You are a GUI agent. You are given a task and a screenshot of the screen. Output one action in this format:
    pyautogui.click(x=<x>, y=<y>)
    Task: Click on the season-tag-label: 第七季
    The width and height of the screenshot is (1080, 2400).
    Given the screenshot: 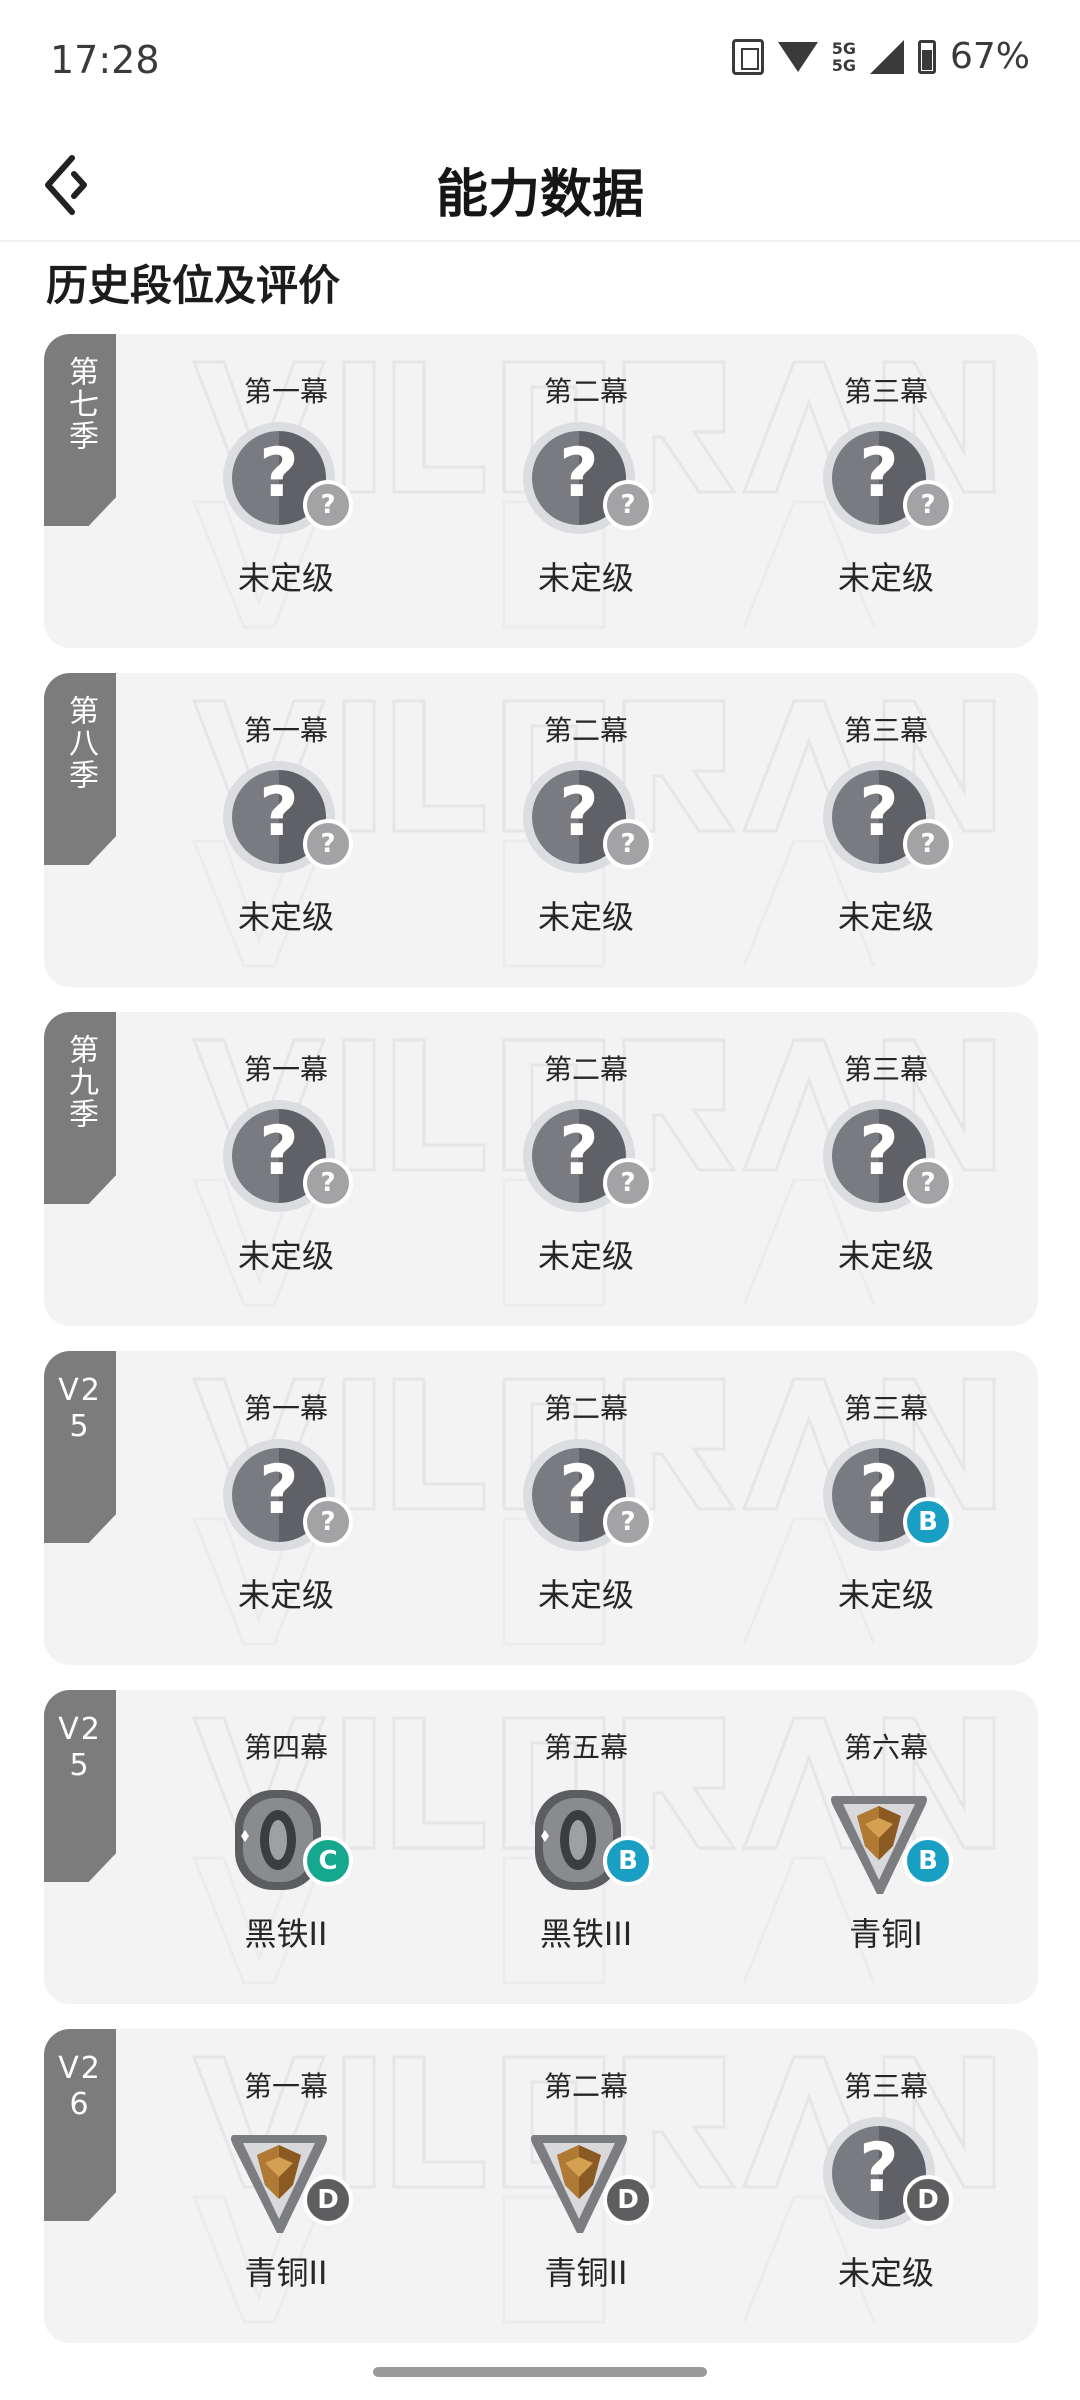 What is the action you would take?
    pyautogui.click(x=80, y=404)
    